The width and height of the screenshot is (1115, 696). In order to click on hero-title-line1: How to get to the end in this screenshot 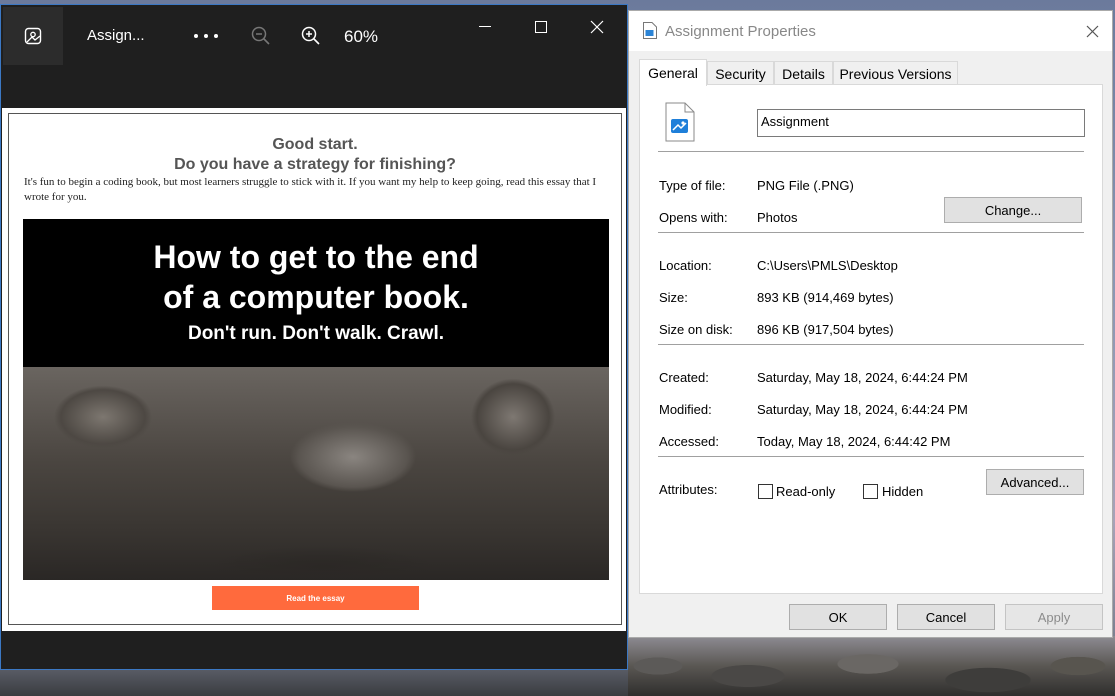, I will do `click(316, 257)`.